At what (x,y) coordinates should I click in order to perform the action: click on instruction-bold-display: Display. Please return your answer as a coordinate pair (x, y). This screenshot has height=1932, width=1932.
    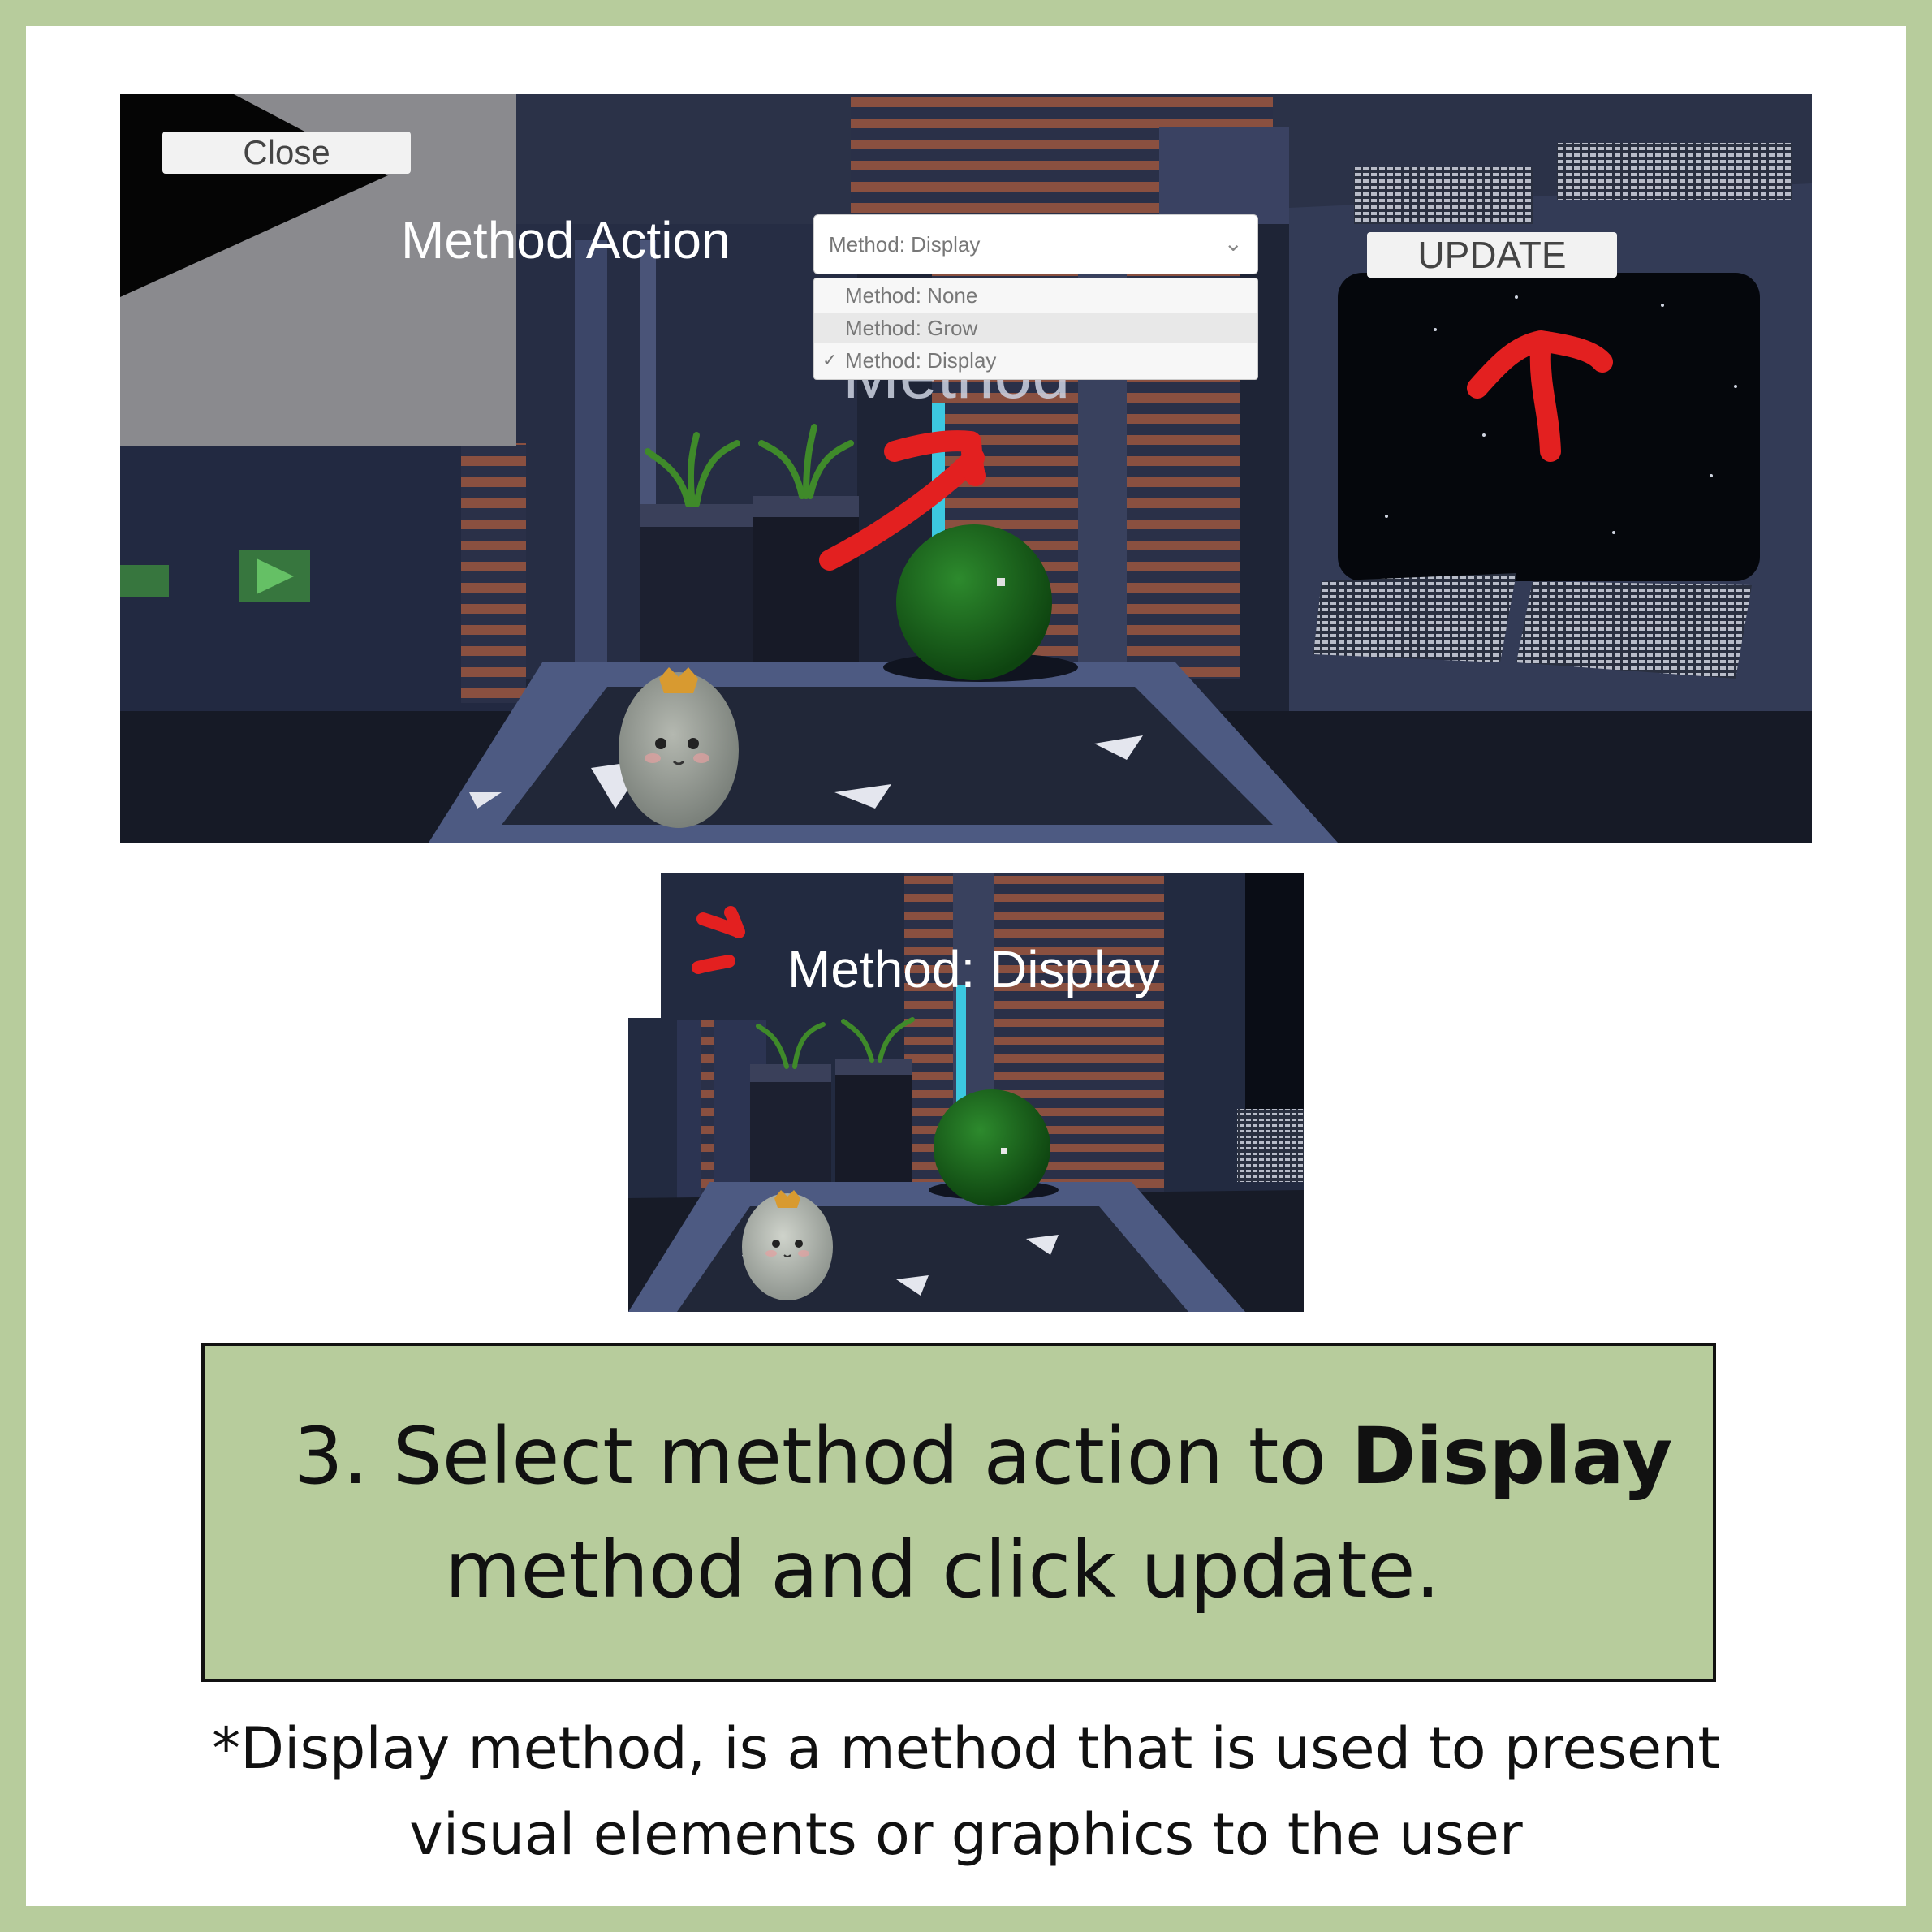
    Looking at the image, I should click on (1512, 1456).